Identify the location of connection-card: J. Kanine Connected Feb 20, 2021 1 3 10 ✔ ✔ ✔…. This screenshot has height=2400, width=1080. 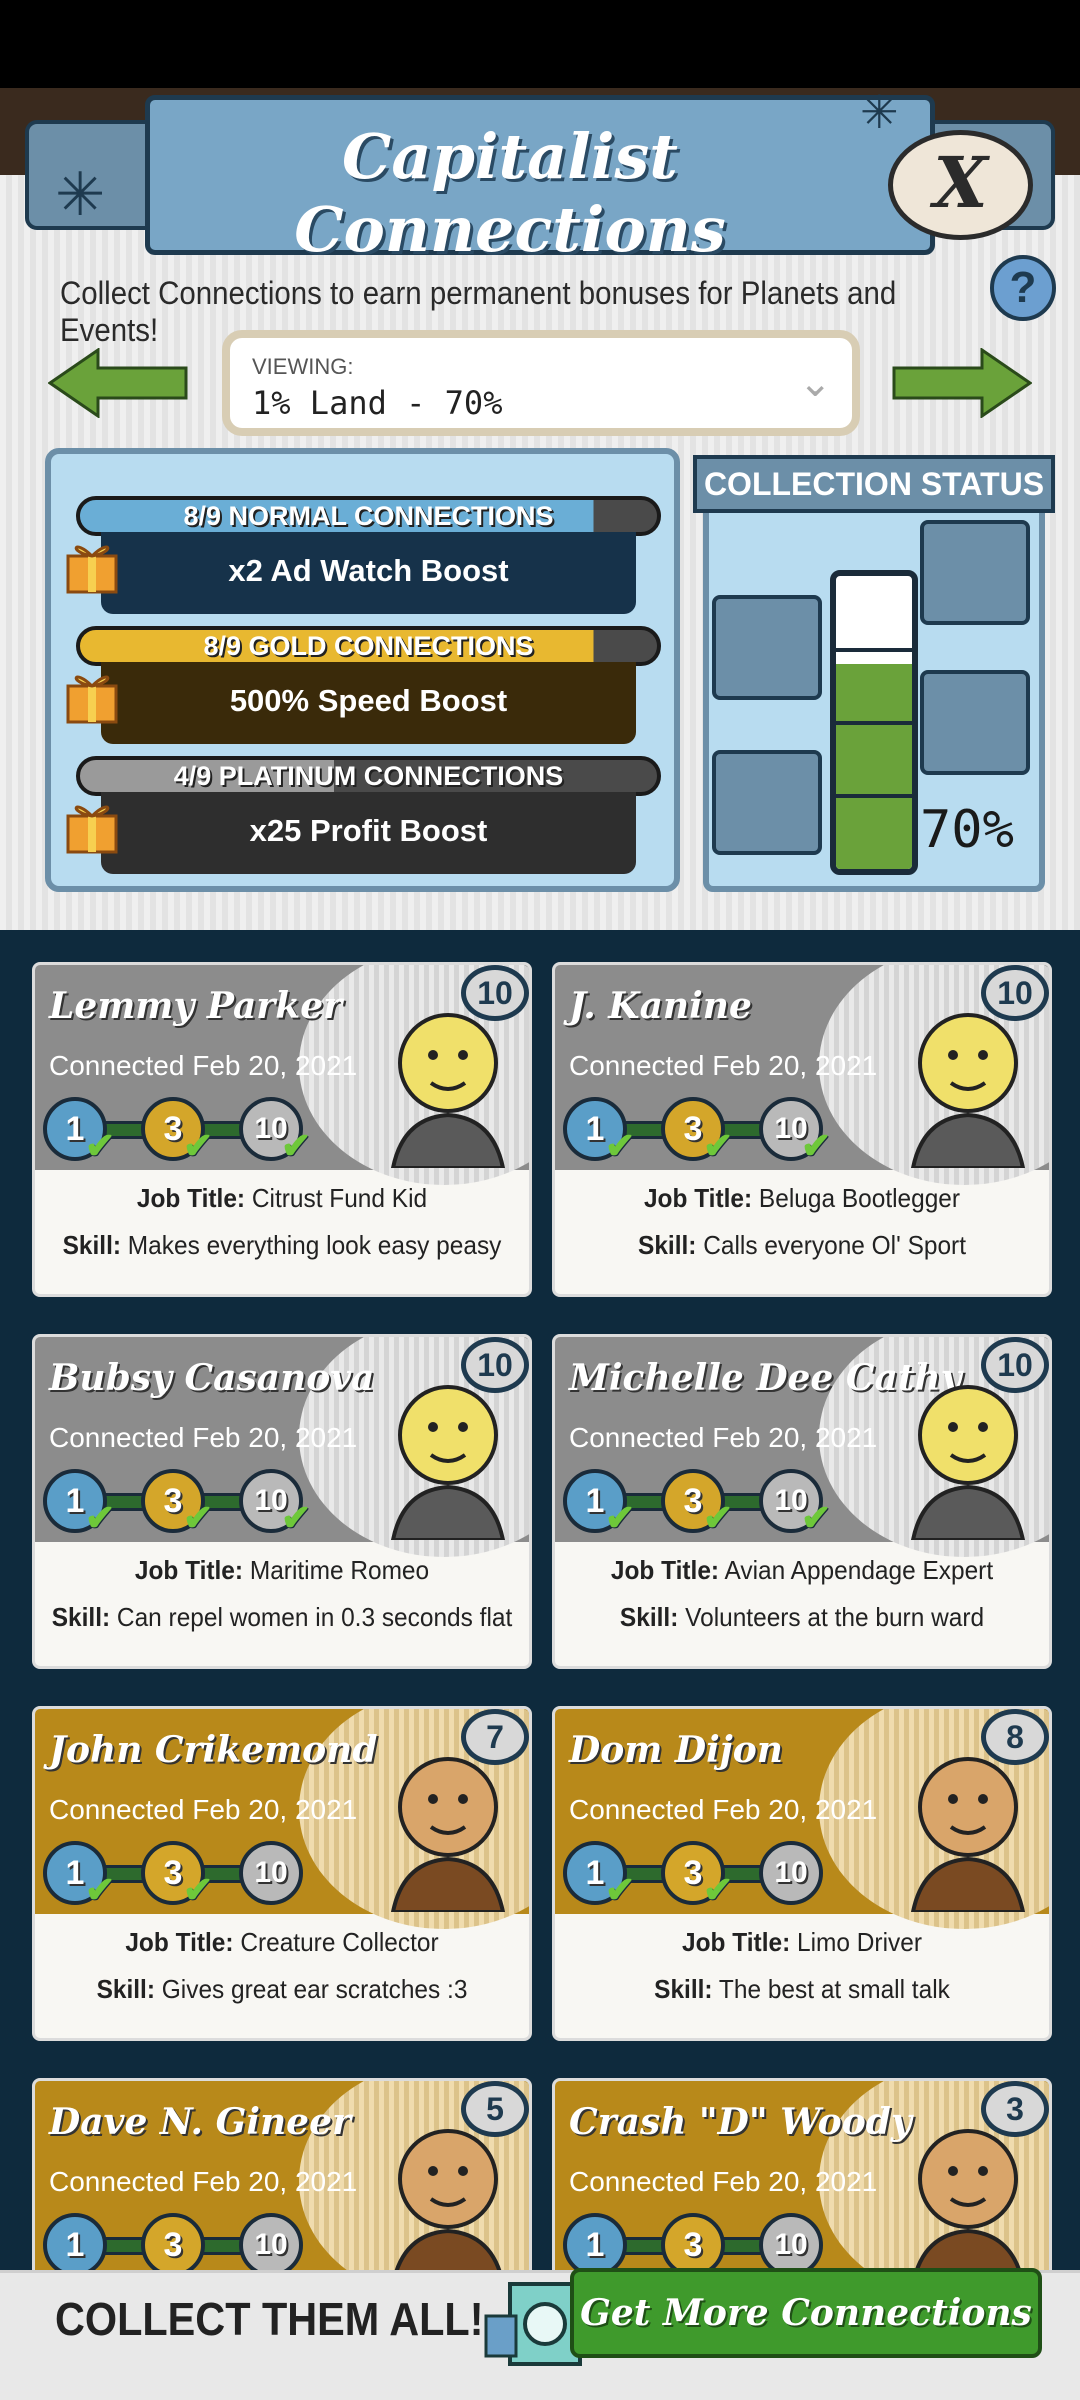
(802, 1129).